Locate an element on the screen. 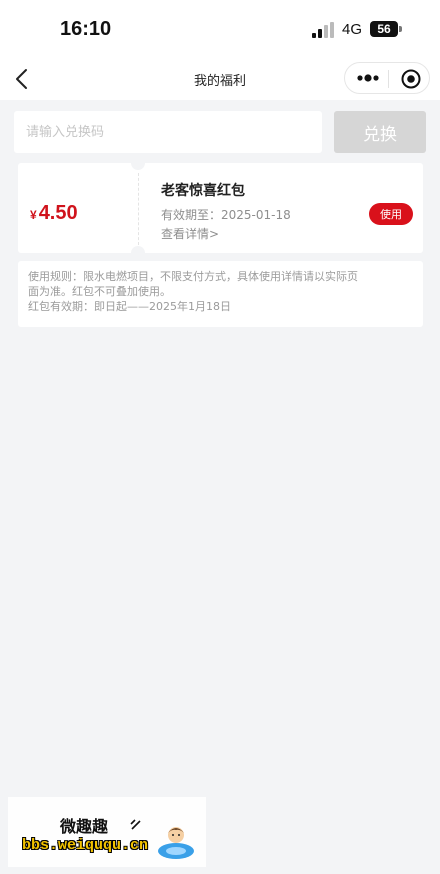 The width and height of the screenshot is (440, 874). redeem-code-input is located at coordinates (168, 132).